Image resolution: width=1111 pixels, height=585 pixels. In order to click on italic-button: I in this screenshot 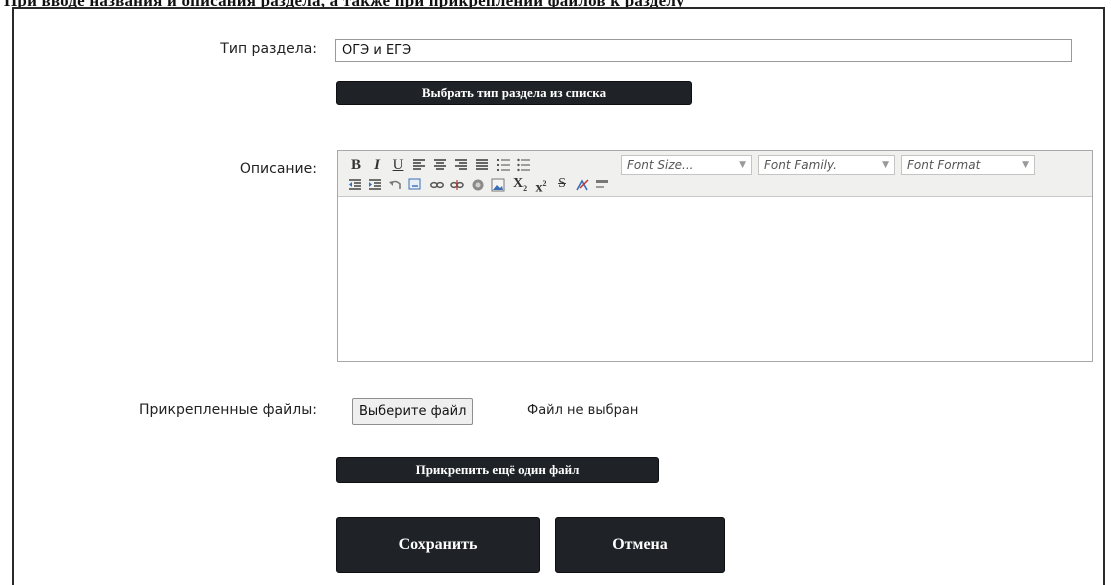, I will do `click(377, 165)`.